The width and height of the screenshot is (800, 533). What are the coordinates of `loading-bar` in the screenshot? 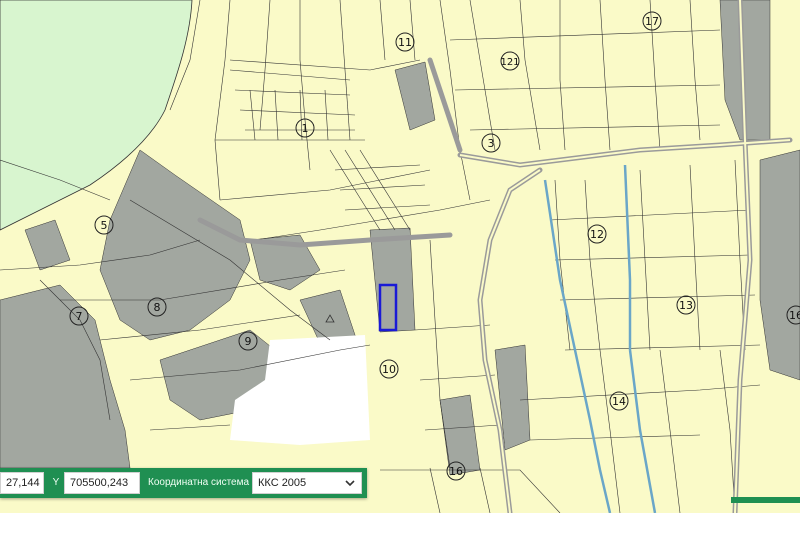 It's located at (765, 500).